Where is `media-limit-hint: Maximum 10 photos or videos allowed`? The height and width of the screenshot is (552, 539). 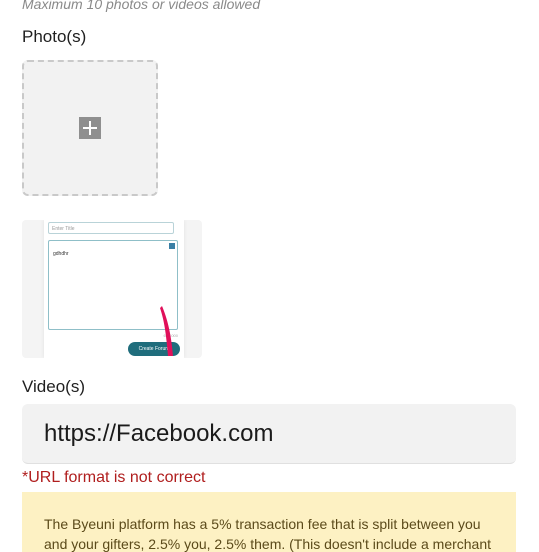
media-limit-hint: Maximum 10 photos or videos allowed is located at coordinates (141, 6).